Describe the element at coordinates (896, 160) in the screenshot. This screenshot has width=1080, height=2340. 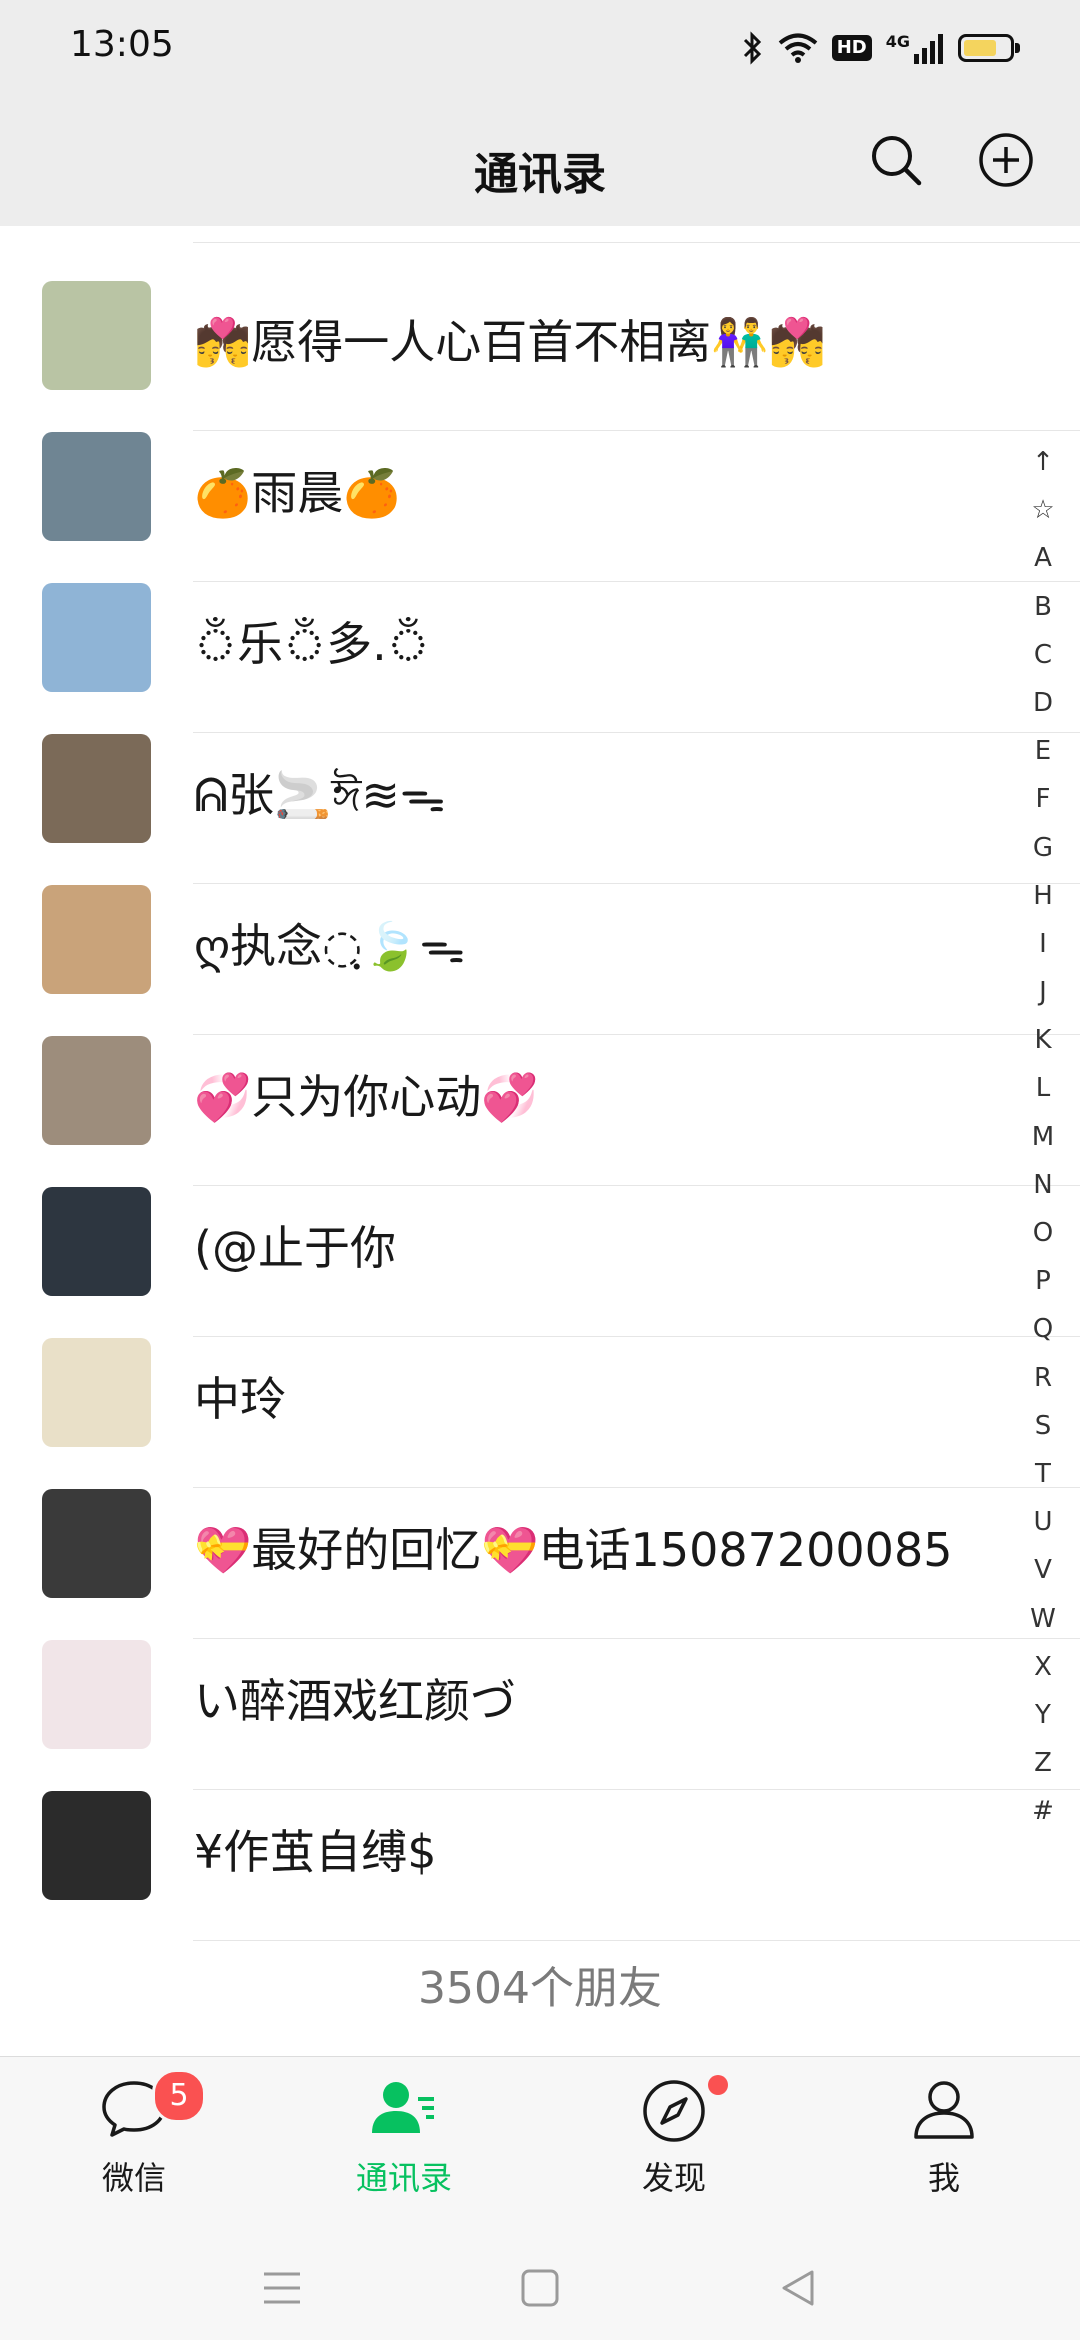
I see `search-icon` at that location.